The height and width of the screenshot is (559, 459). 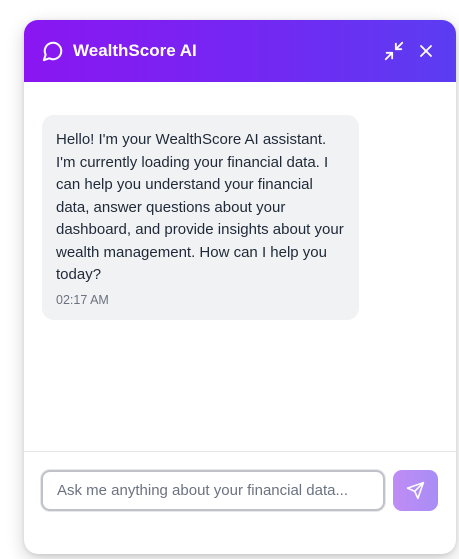 I want to click on chat-bubble-icon, so click(x=52, y=51).